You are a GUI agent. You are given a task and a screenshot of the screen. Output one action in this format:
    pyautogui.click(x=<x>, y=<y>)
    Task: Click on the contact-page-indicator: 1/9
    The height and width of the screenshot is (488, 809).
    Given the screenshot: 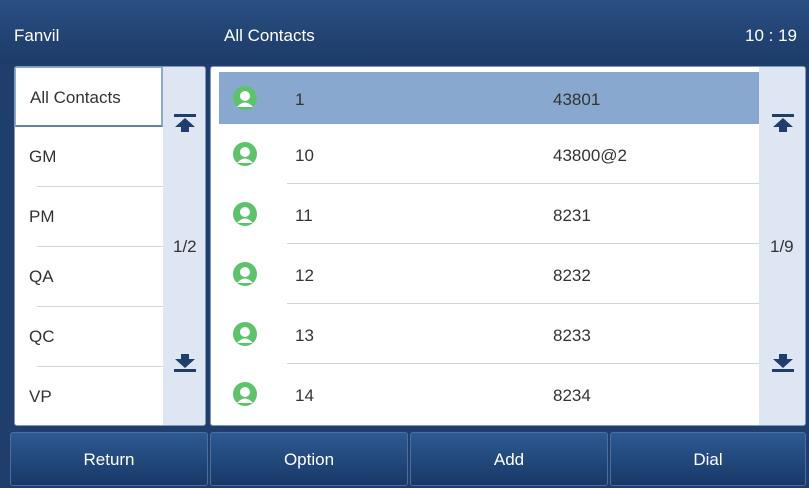 What is the action you would take?
    pyautogui.click(x=782, y=246)
    